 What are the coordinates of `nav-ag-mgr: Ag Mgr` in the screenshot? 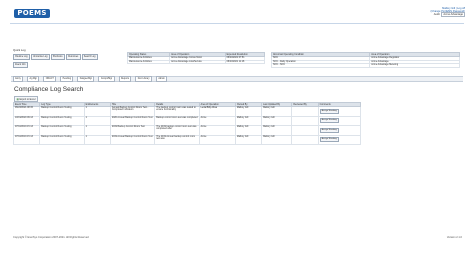 It's located at (33, 79).